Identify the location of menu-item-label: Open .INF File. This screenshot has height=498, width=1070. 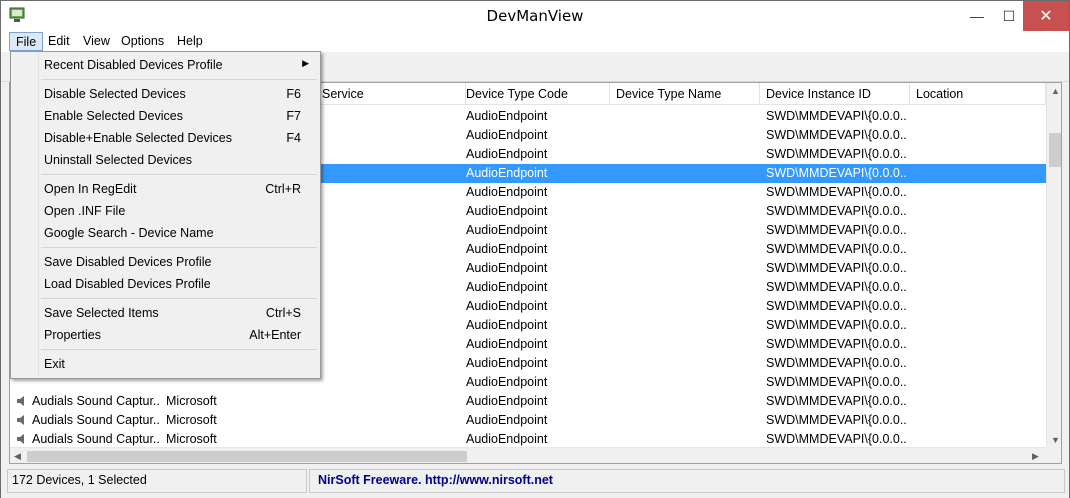
(85, 211).